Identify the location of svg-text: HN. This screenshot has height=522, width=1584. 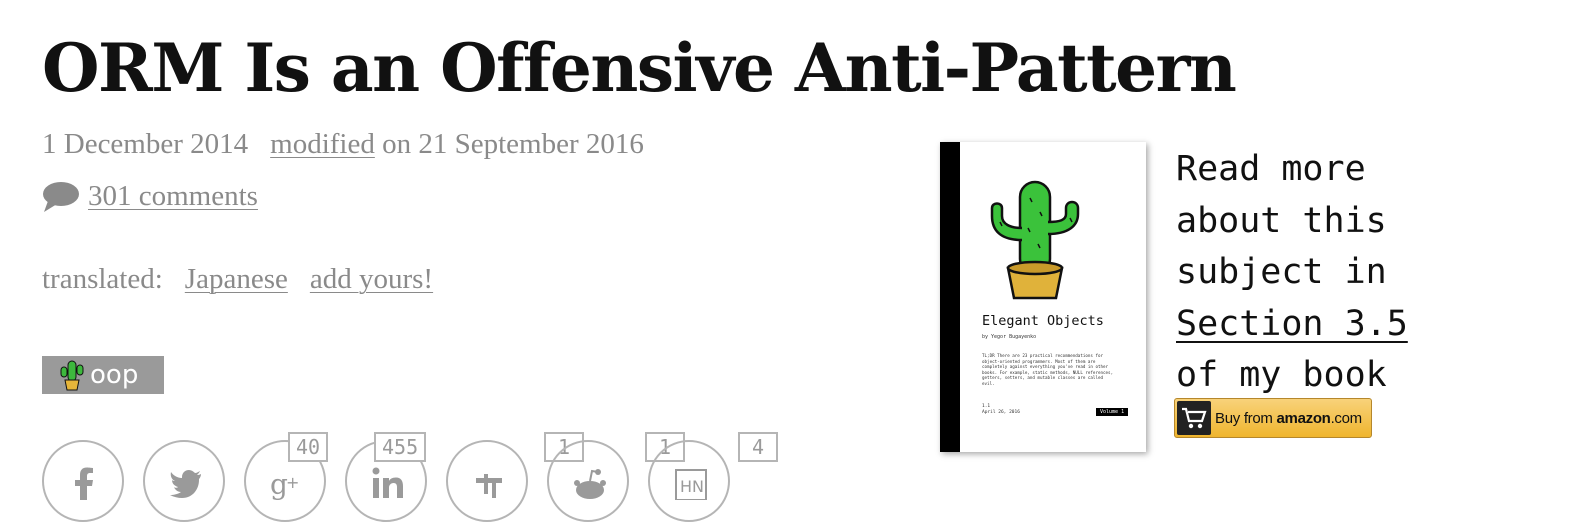
(692, 486).